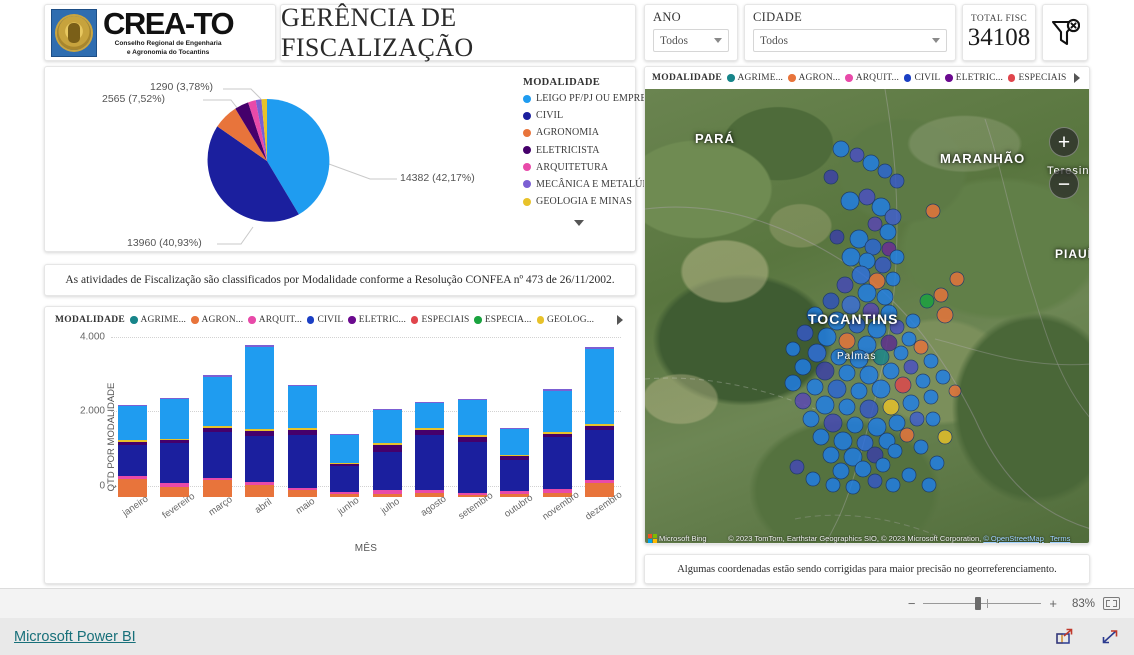  Describe the element at coordinates (175, 447) in the screenshot. I see `stacked-bar-fevereiro` at that location.